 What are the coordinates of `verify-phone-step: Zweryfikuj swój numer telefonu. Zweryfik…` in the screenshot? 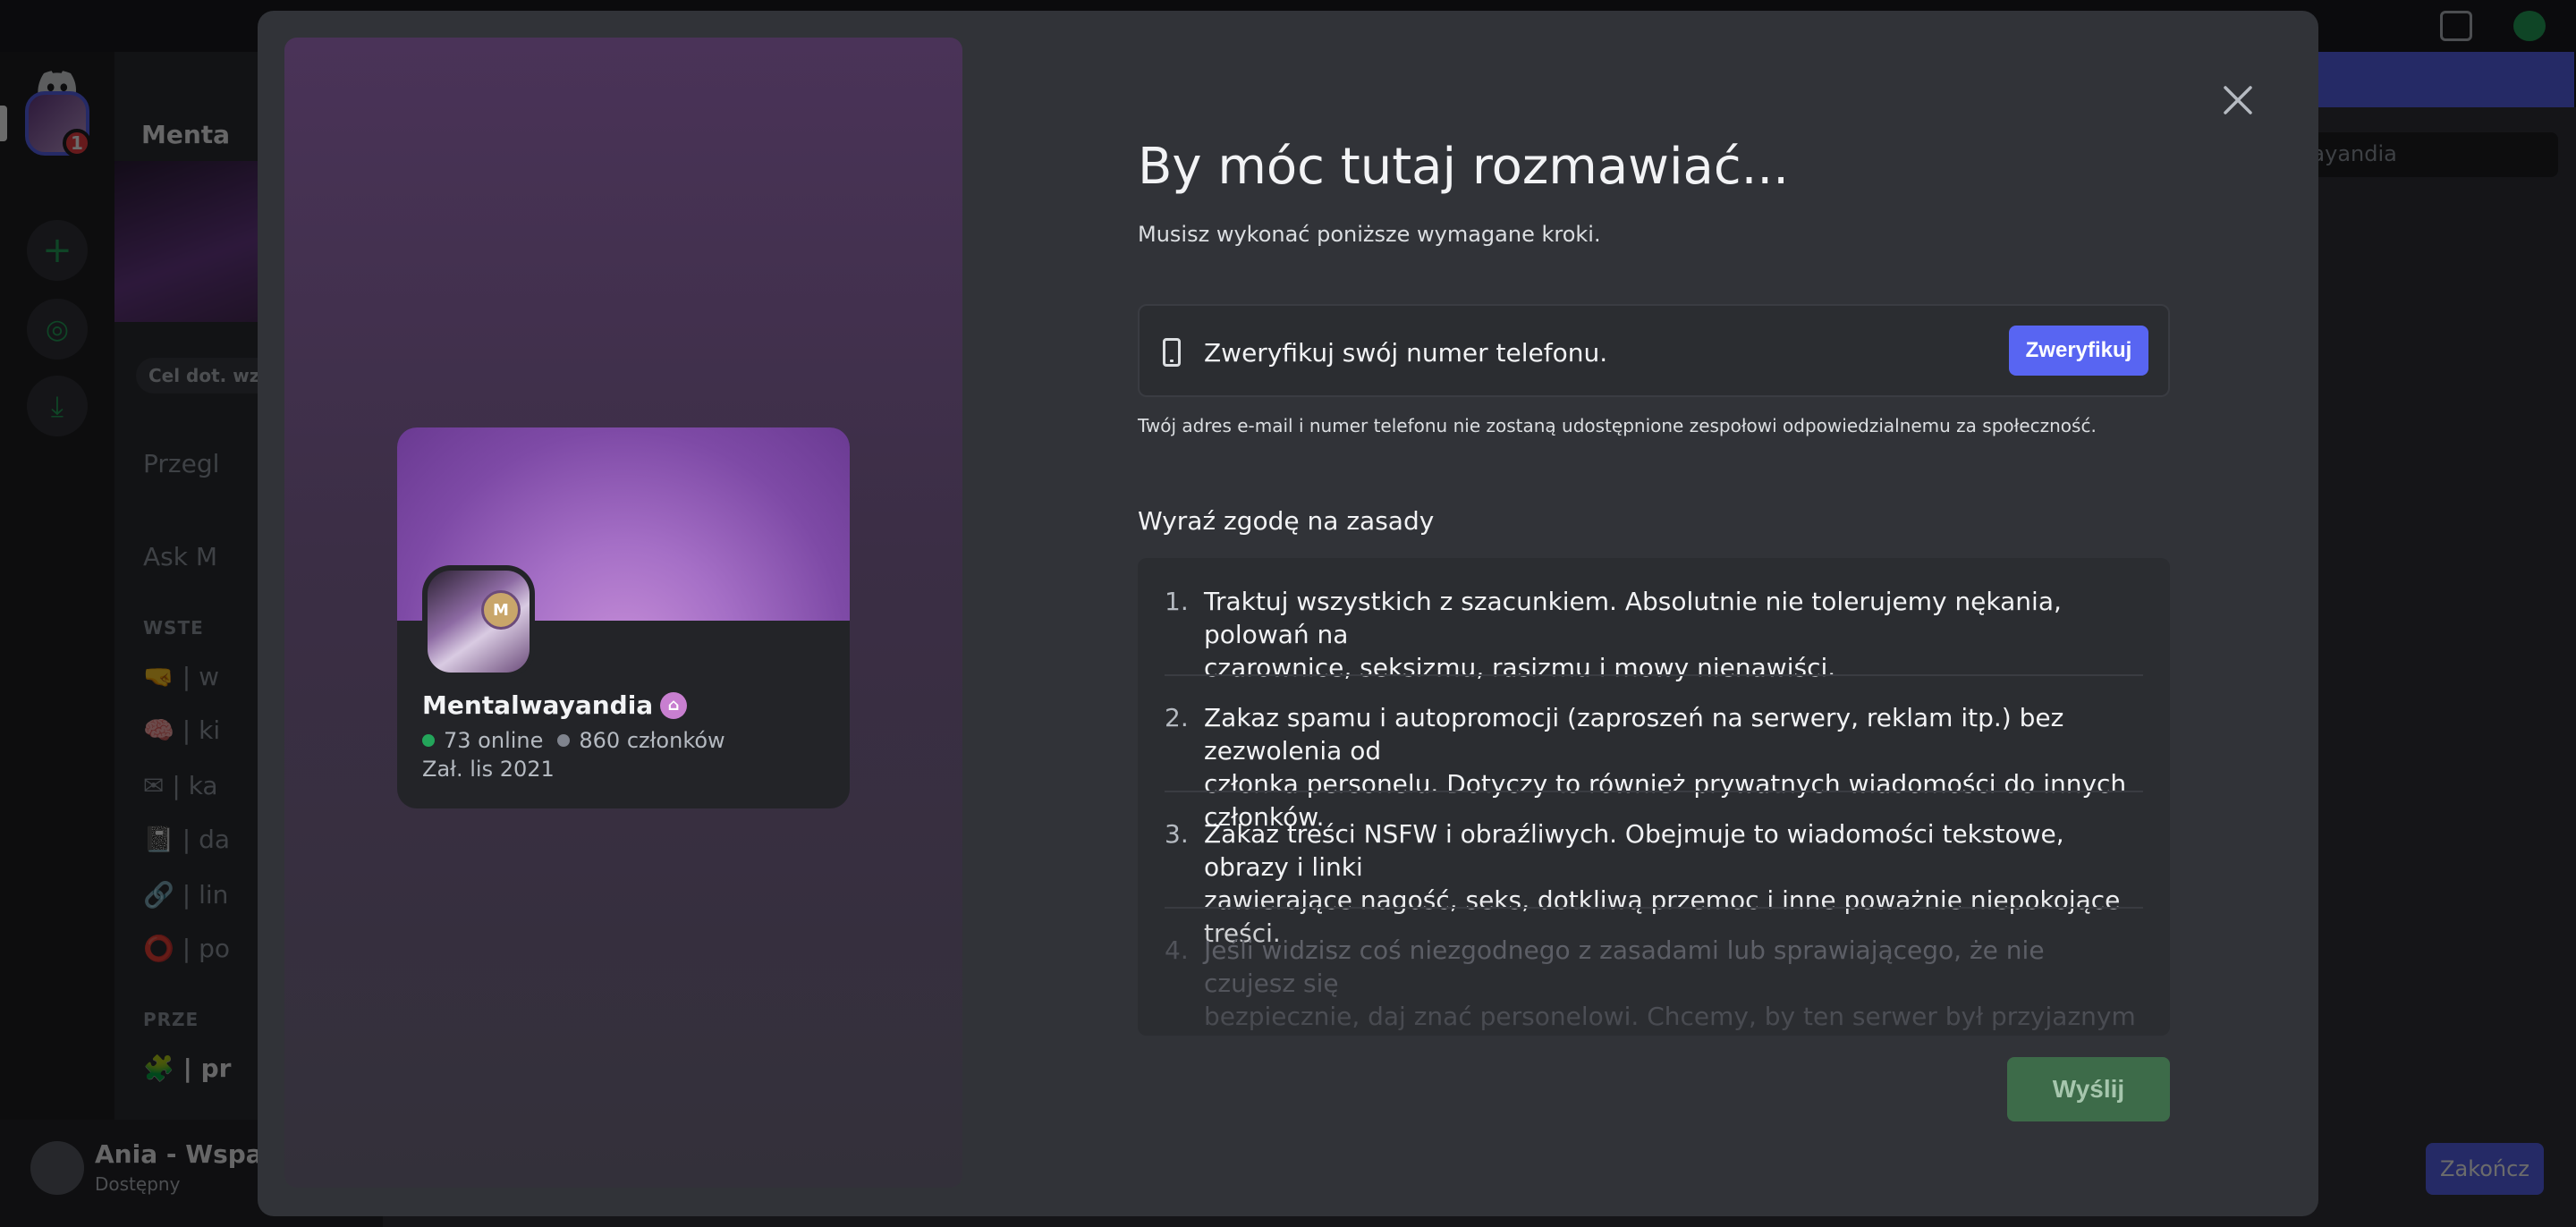 It's located at (1654, 350).